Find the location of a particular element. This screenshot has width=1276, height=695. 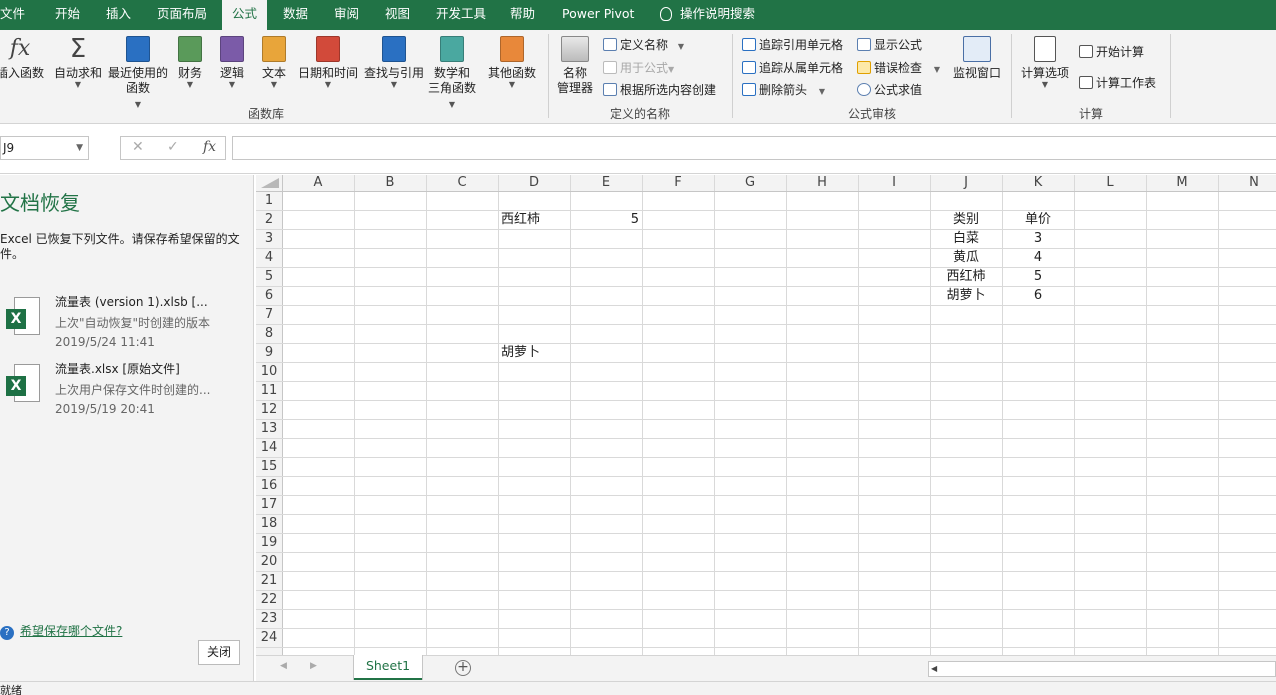

tab-5: 数据 is located at coordinates (295, 15).